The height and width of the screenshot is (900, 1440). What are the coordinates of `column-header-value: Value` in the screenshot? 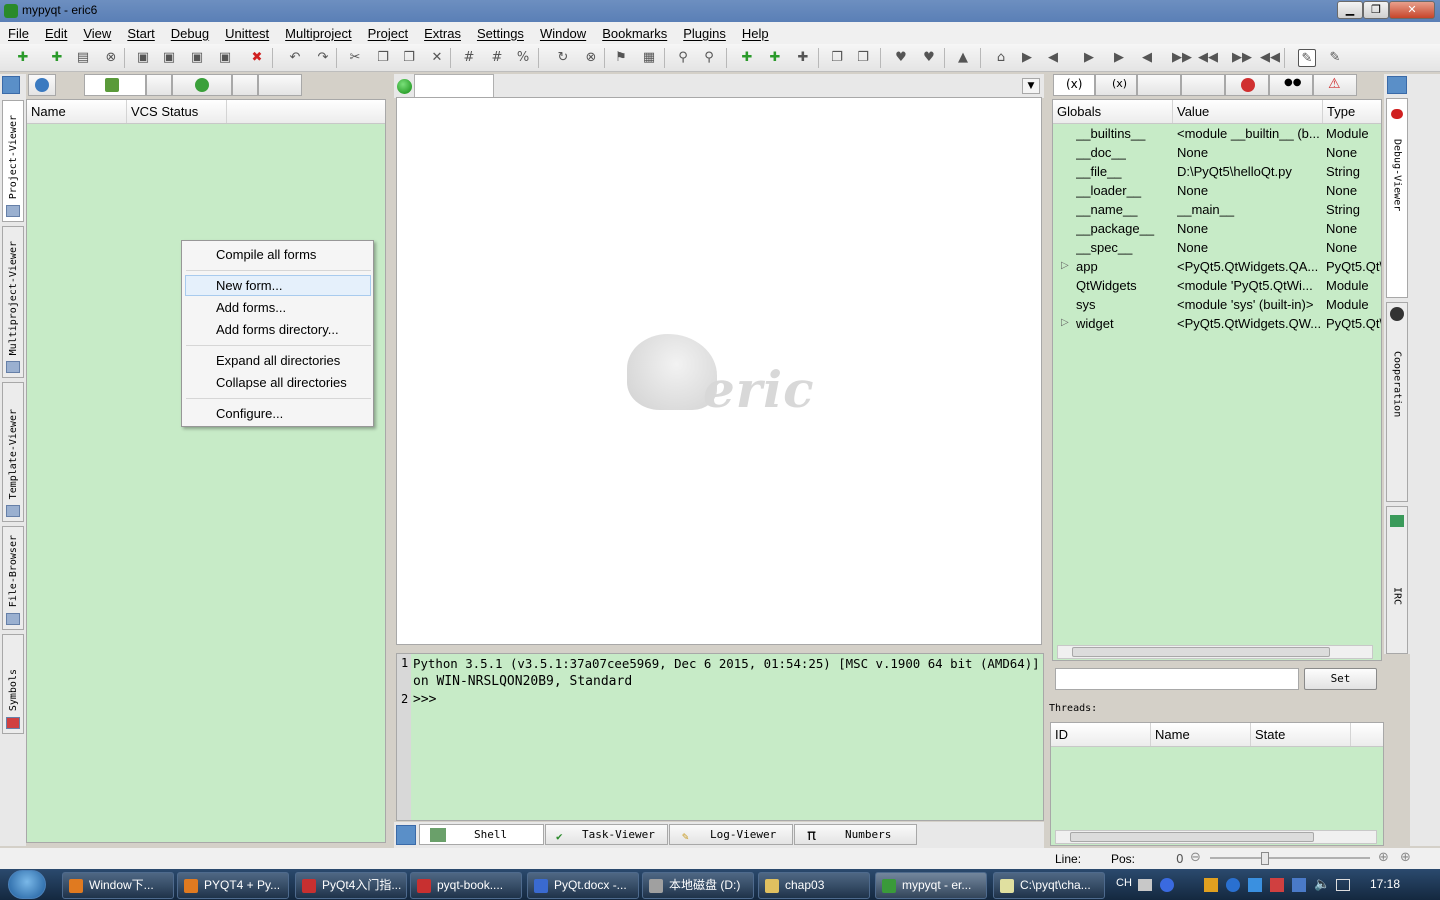 It's located at (1248, 111).